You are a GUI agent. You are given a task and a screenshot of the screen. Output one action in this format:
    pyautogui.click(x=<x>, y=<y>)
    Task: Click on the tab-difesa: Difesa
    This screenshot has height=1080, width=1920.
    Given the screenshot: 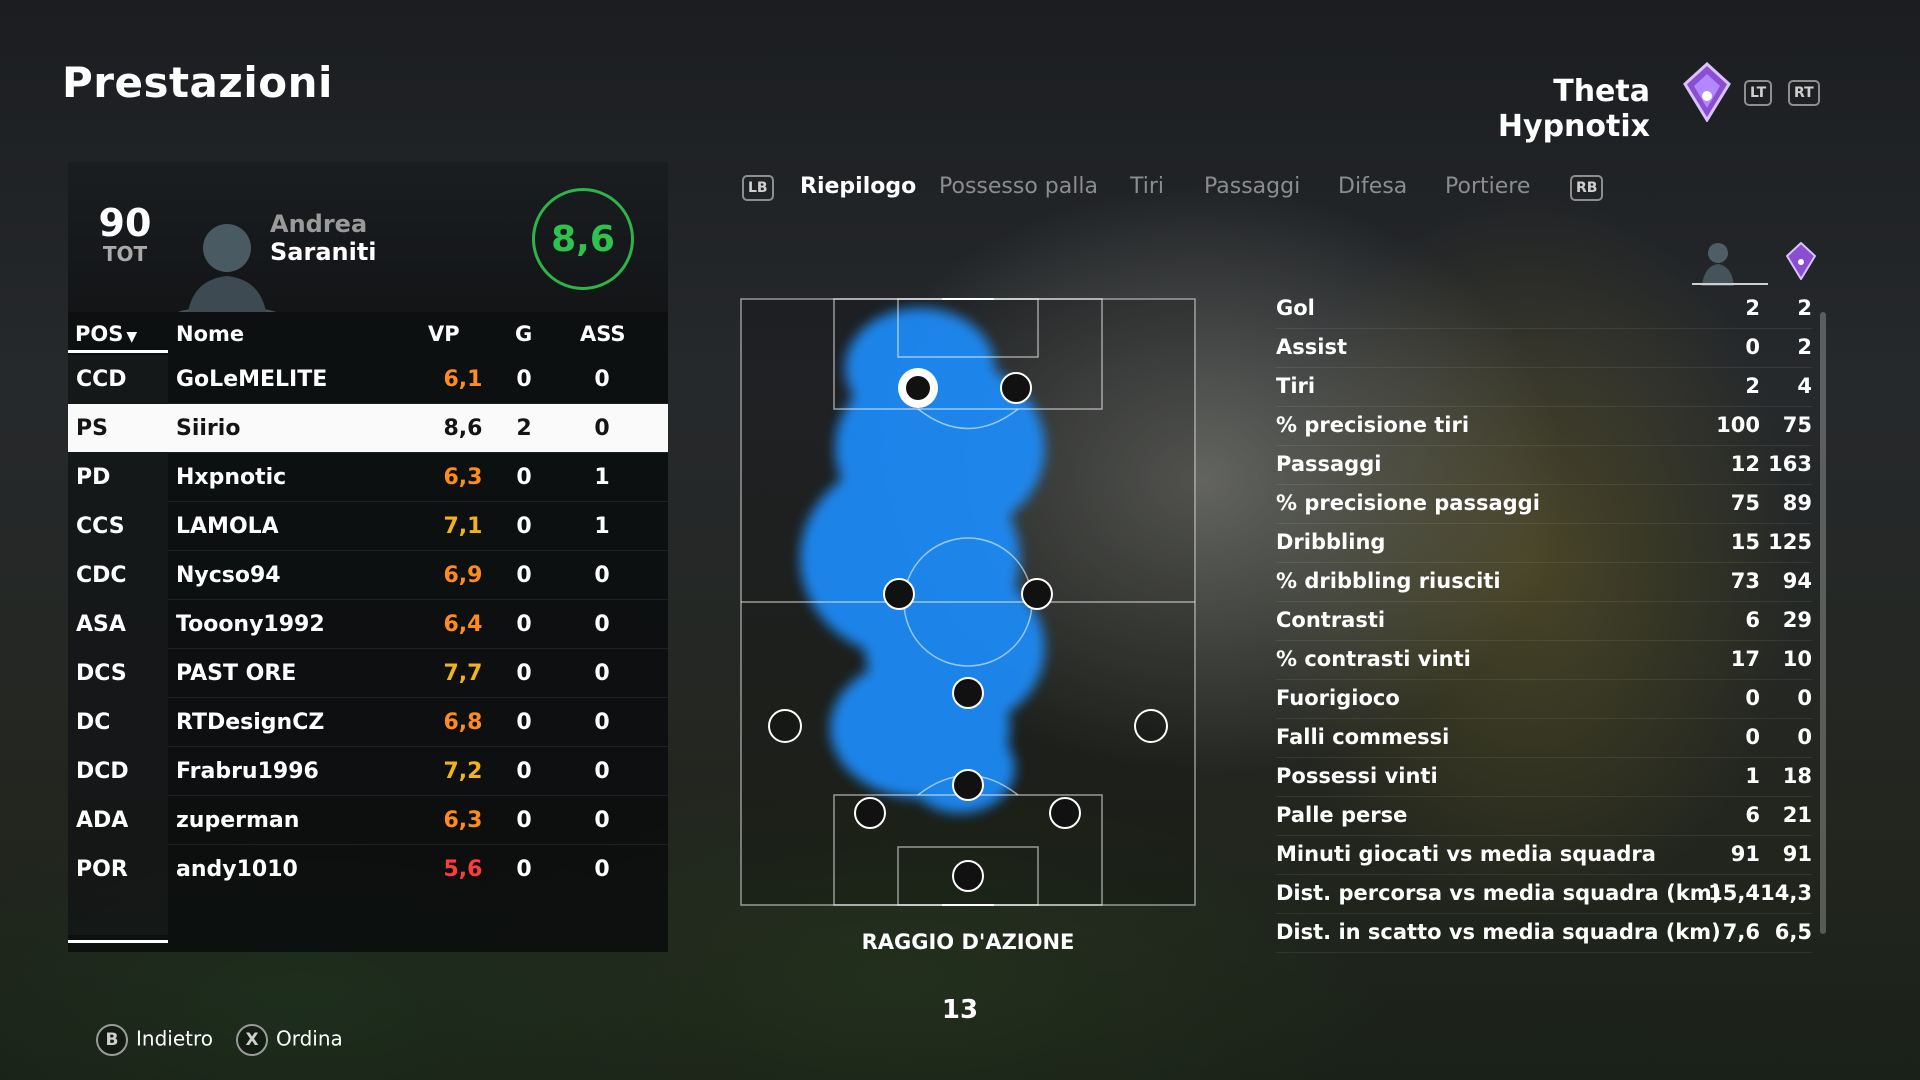 What is the action you would take?
    pyautogui.click(x=1372, y=186)
    